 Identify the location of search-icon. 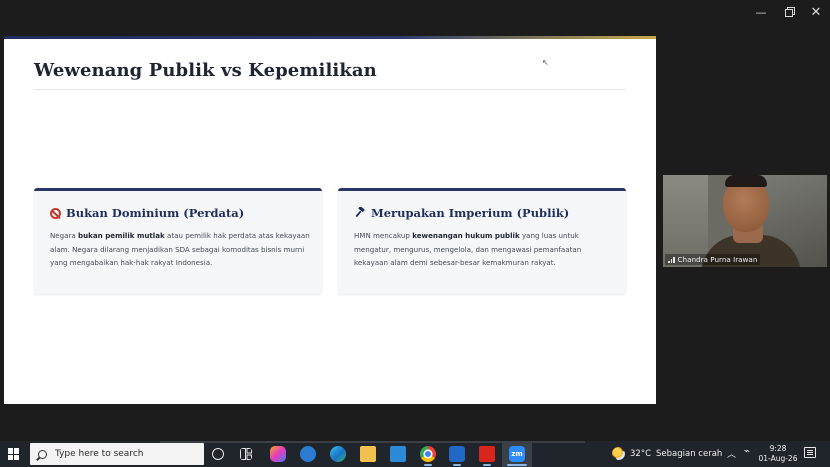
(42, 454).